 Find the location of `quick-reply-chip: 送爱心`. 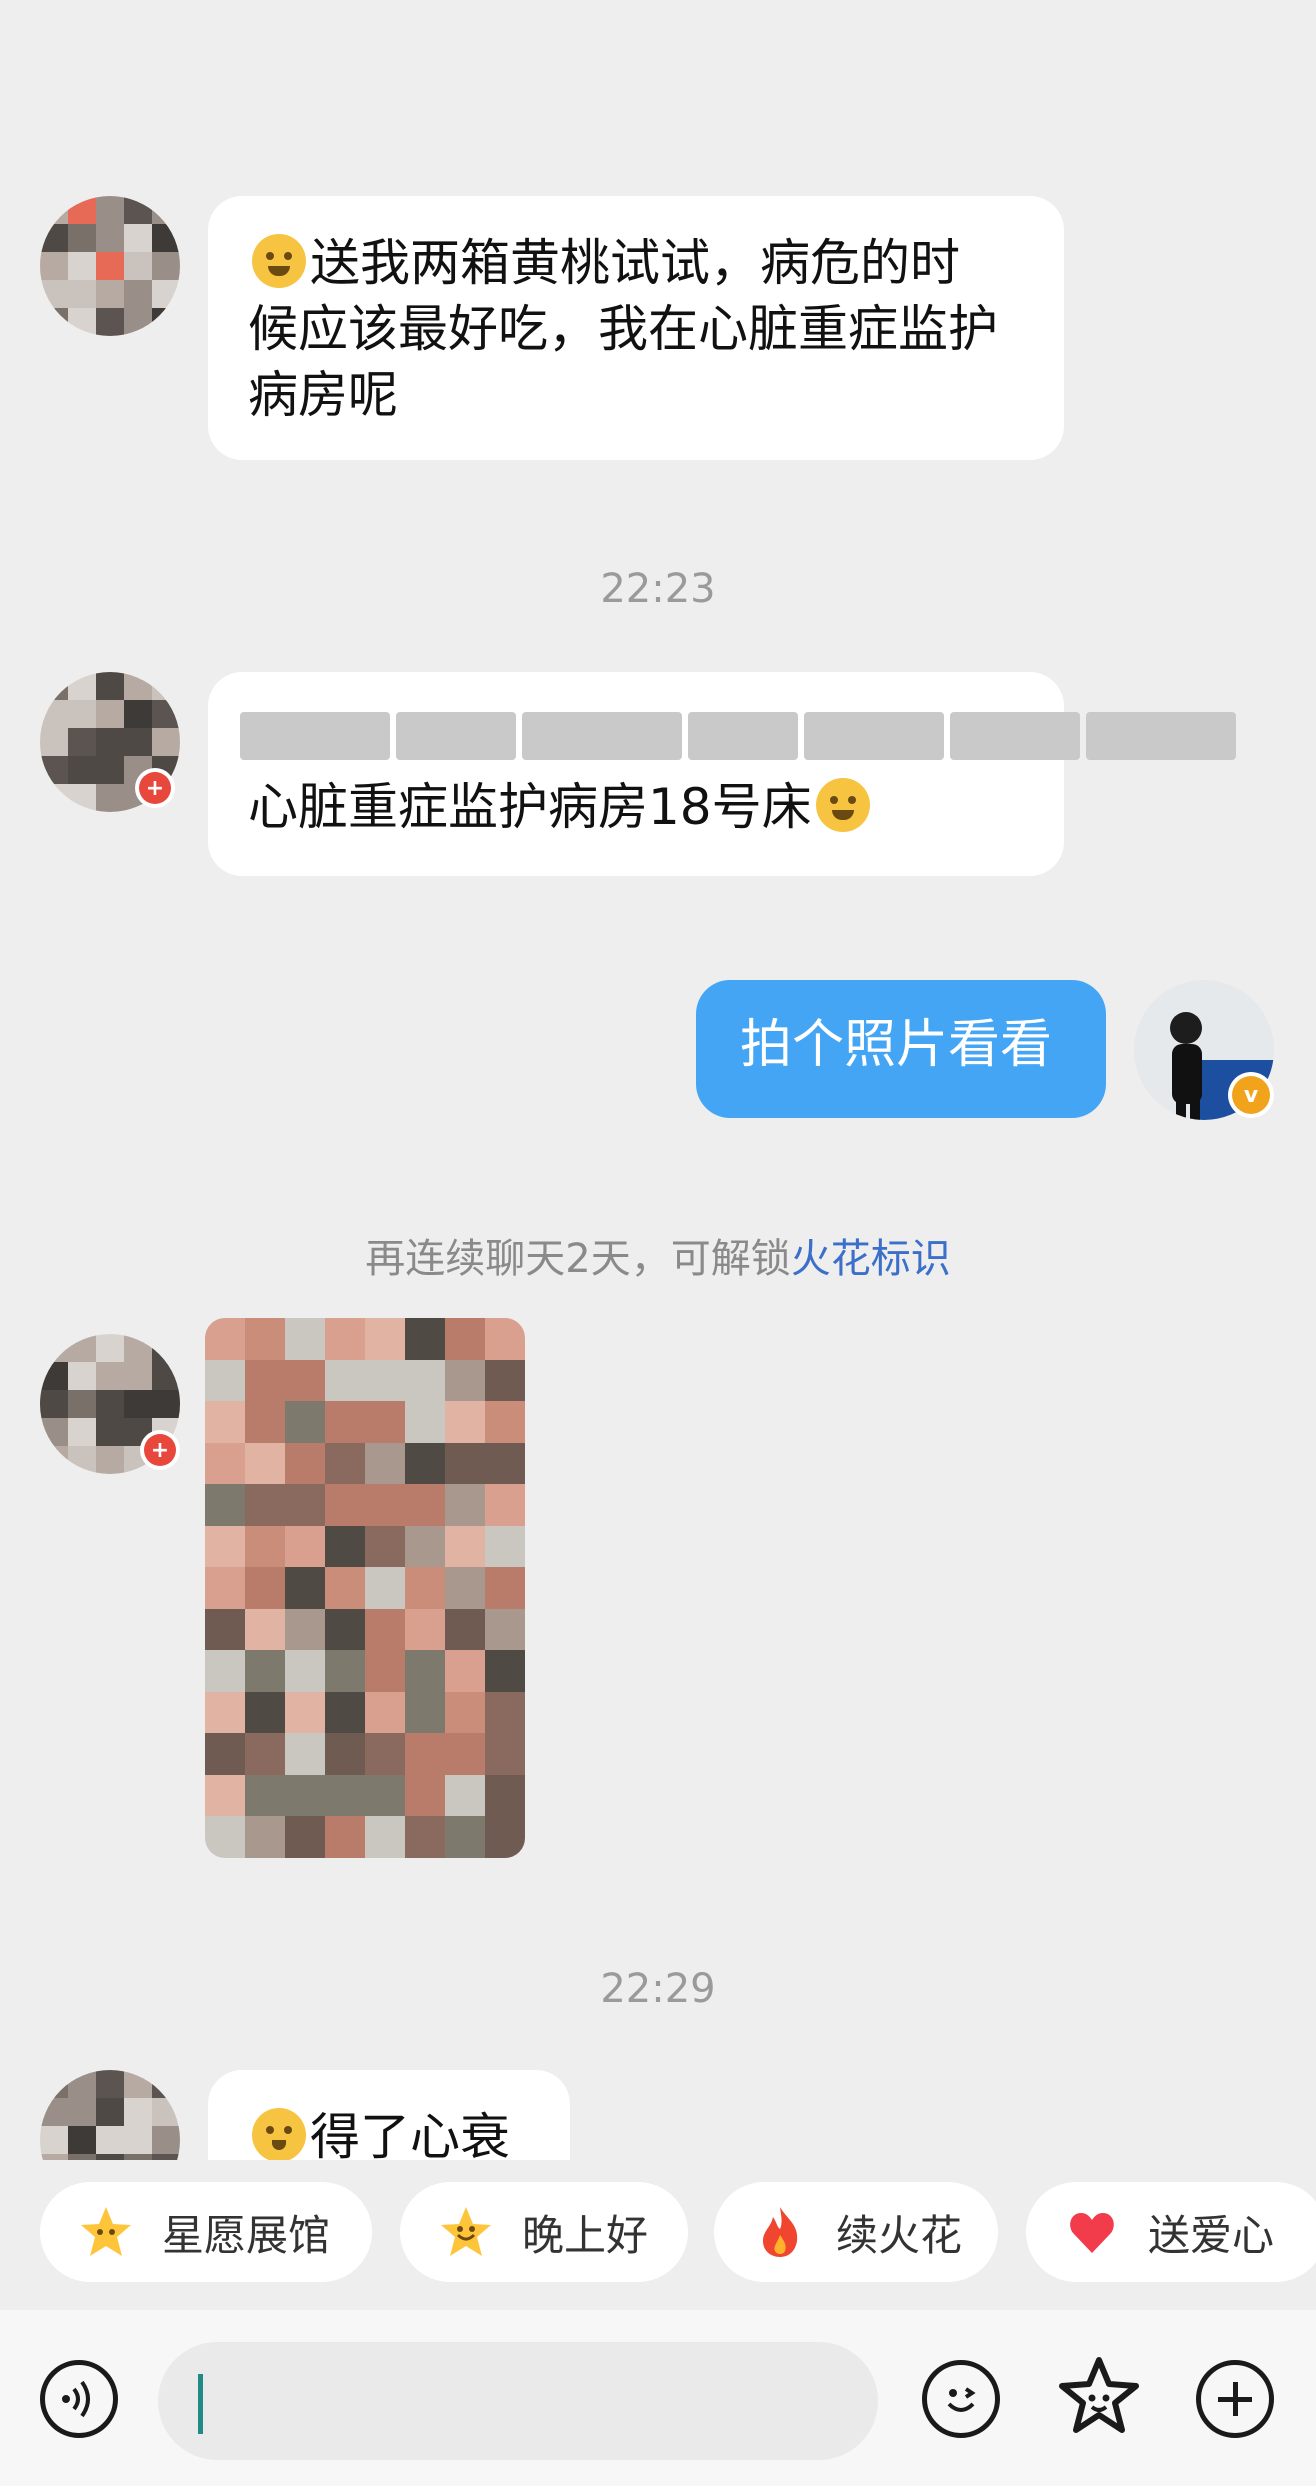

quick-reply-chip: 送爱心 is located at coordinates (1171, 2232).